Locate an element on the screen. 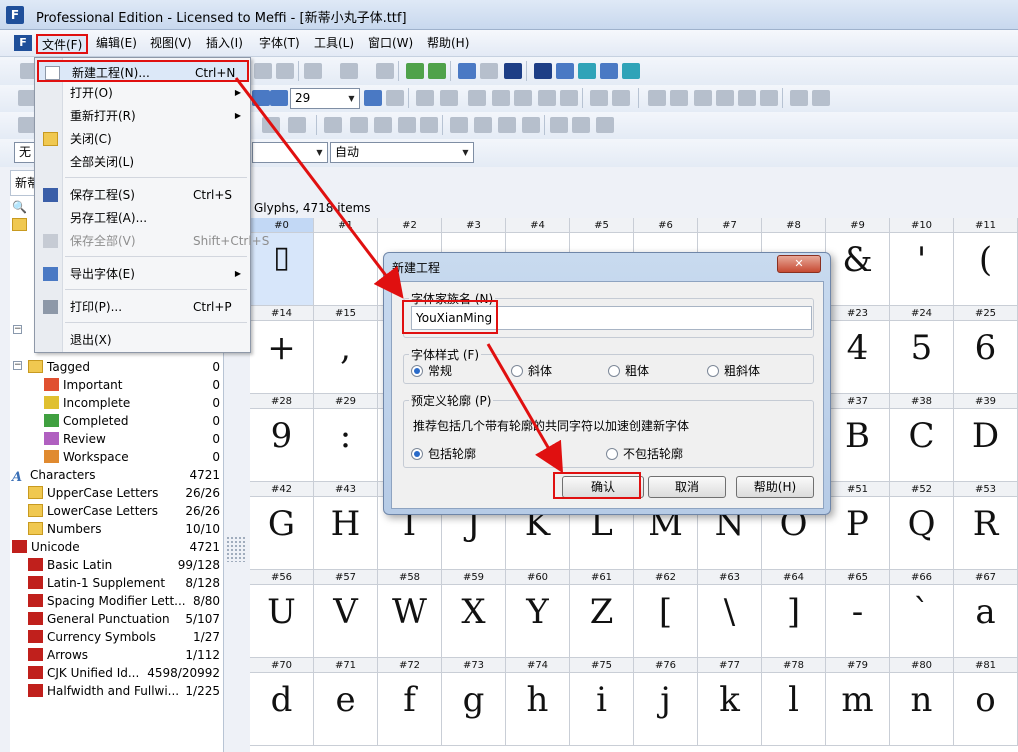 The height and width of the screenshot is (752, 1018). menu-item-export-font: 导出字体(E) ▶ is located at coordinates (143, 274).